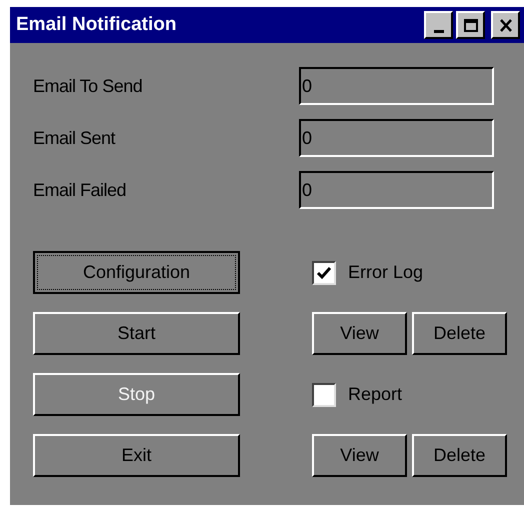  I want to click on log-checkbox: Error Log, so click(409, 272).